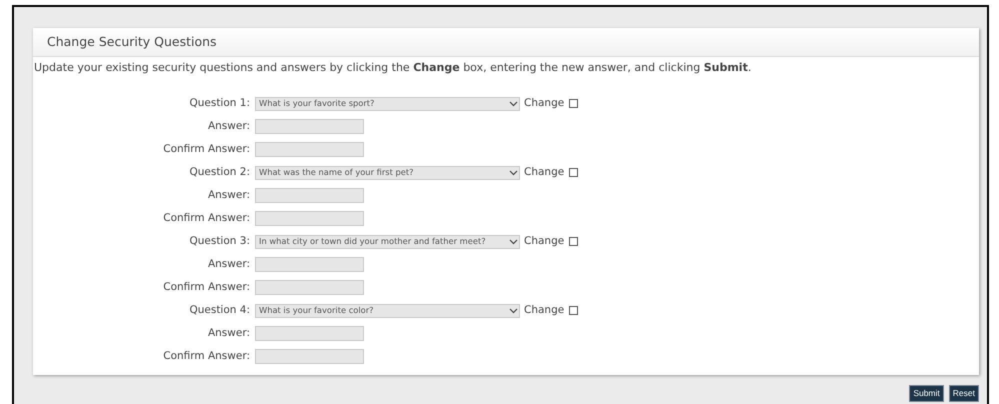 The width and height of the screenshot is (999, 404). Describe the element at coordinates (387, 241) in the screenshot. I see `question-dropdown: In what city or town did your mother and father meet?` at that location.